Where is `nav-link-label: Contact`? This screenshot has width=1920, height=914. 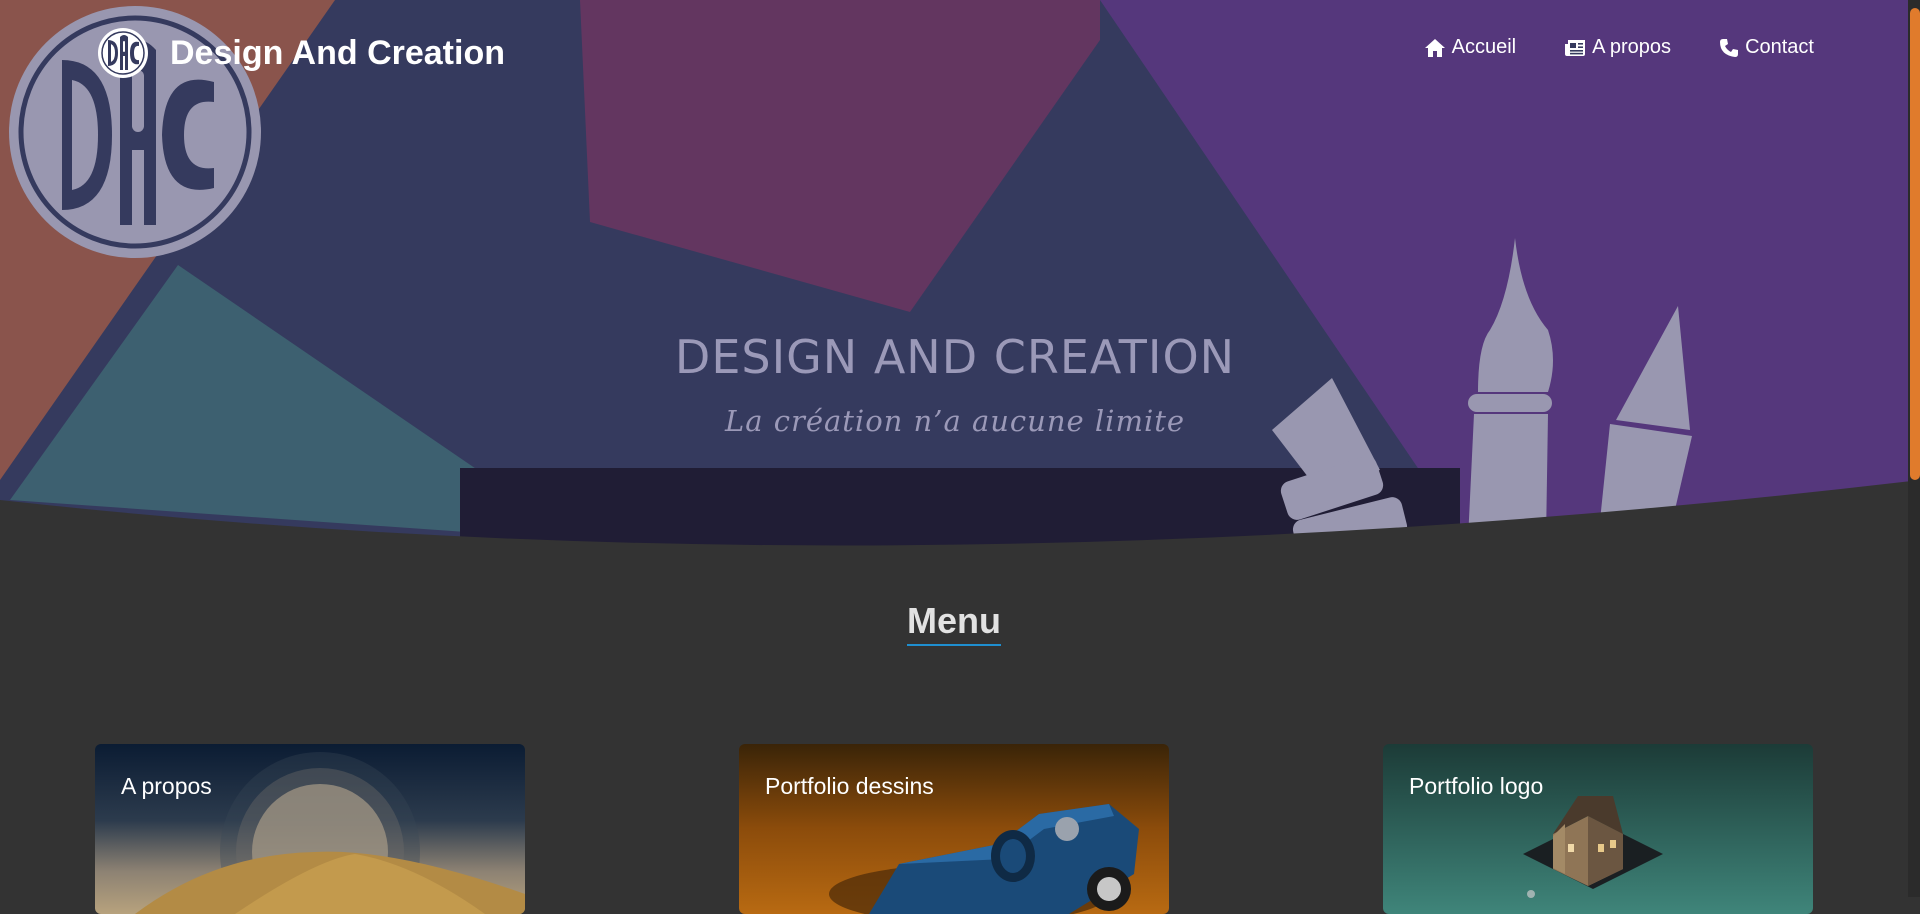
nav-link-label: Contact is located at coordinates (1779, 47).